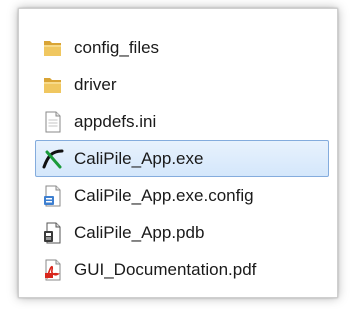  I want to click on list-item-calipile-app-exe: CaliPile_App.exe, so click(182, 158).